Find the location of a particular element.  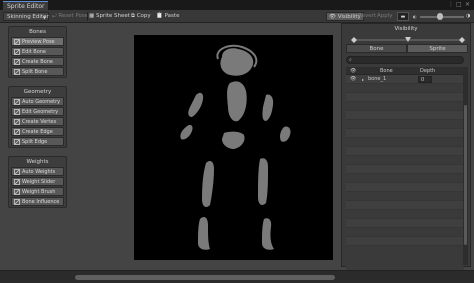

bone-influence-icon is located at coordinates (17, 202).